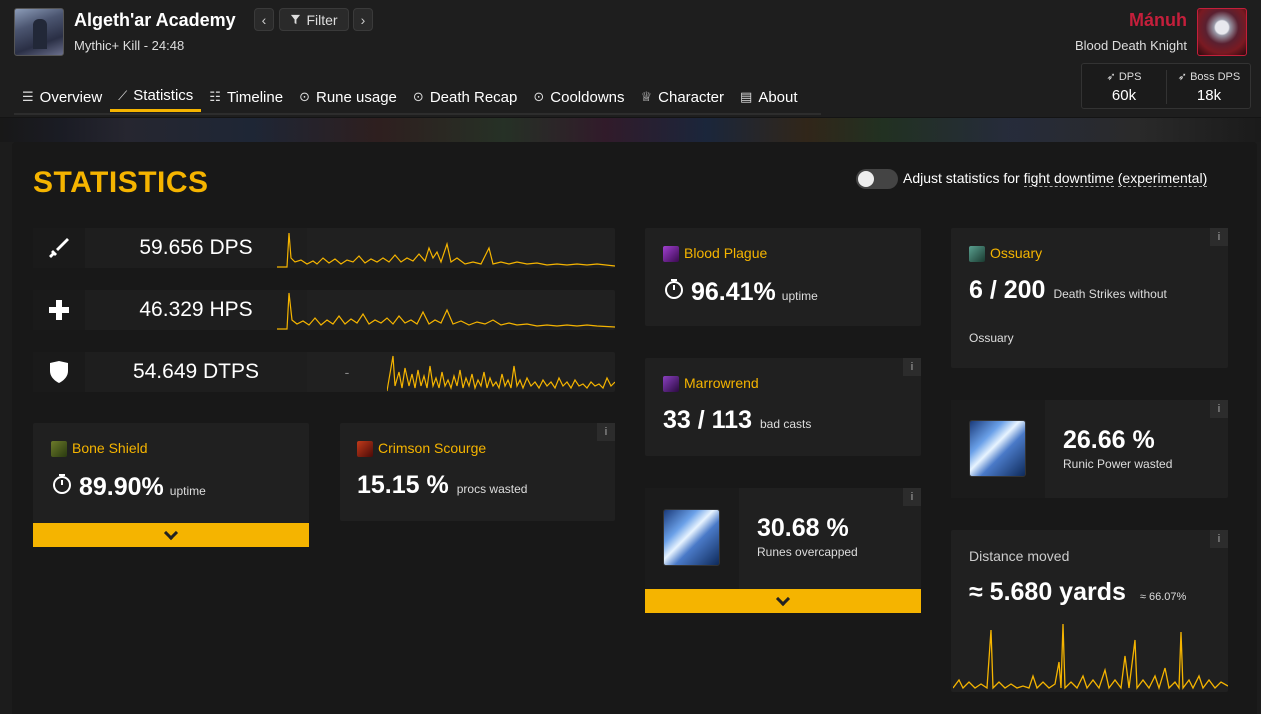  Describe the element at coordinates (28, 96) in the screenshot. I see `list-icon: ☰` at that location.